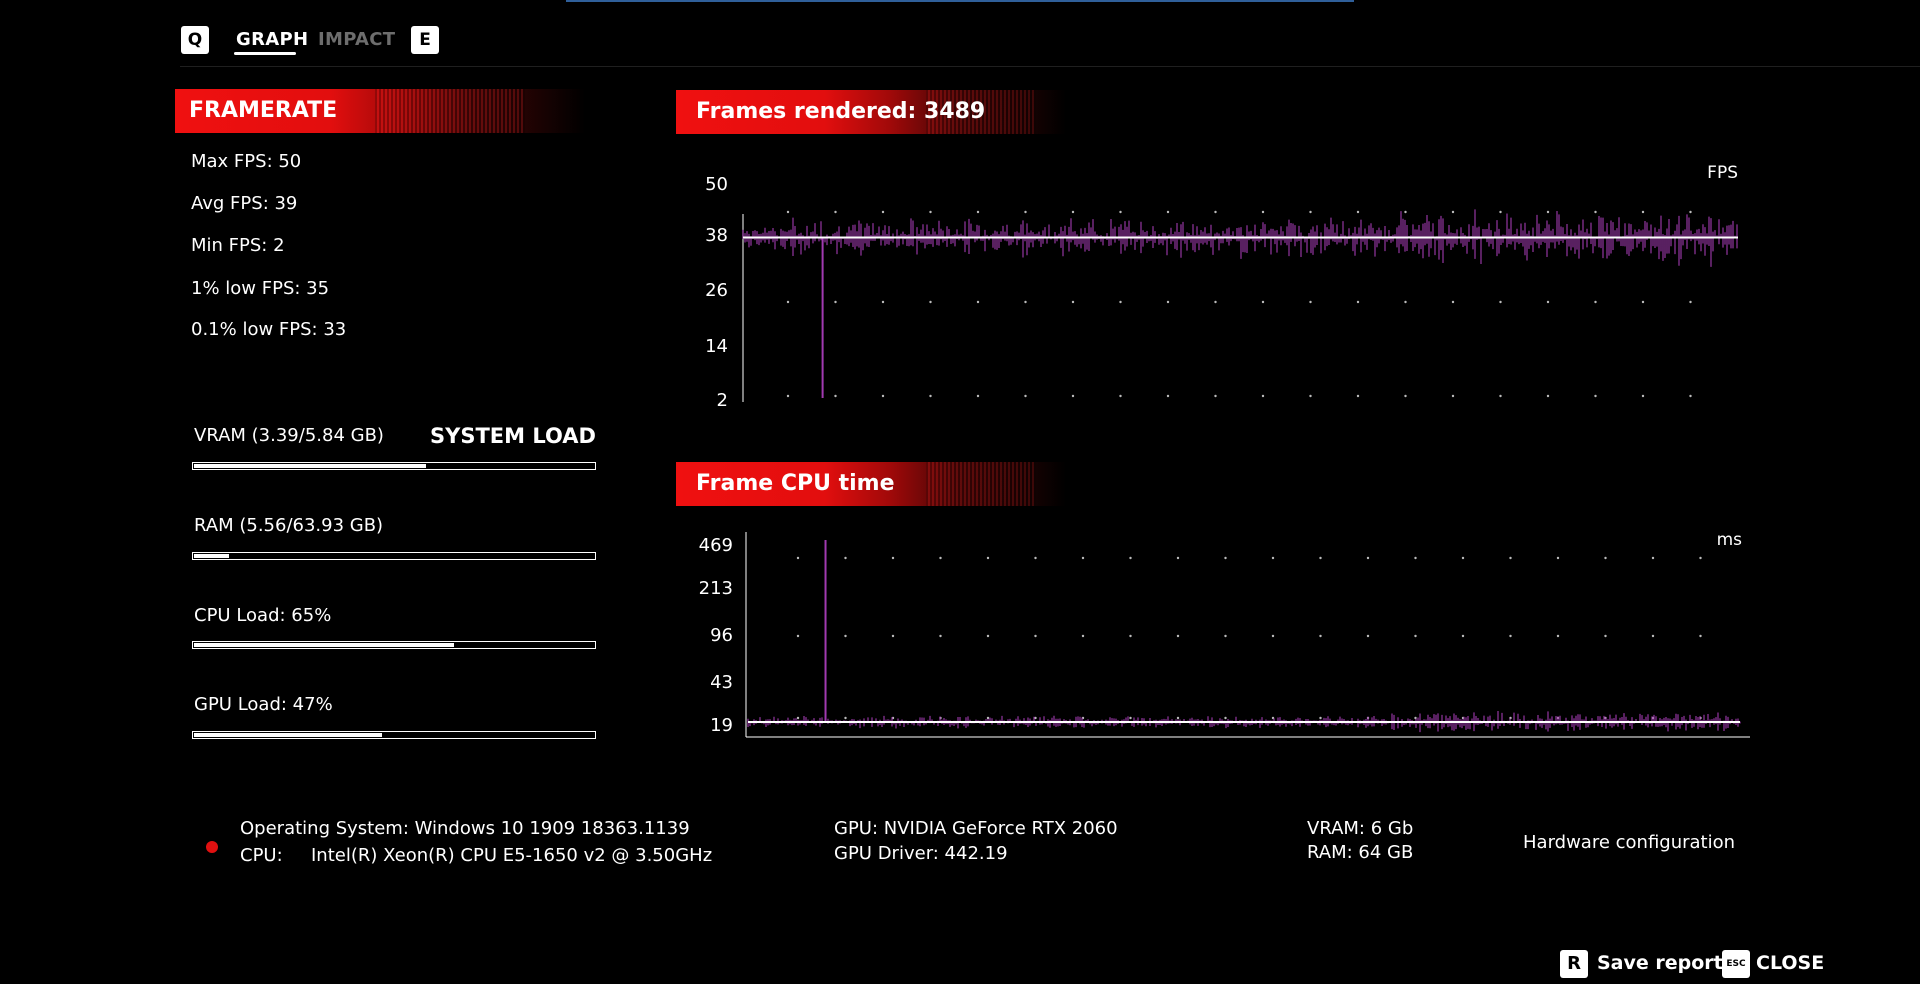 The image size is (1920, 984). What do you see at coordinates (1790, 963) in the screenshot?
I see `close-button: CLOSE` at bounding box center [1790, 963].